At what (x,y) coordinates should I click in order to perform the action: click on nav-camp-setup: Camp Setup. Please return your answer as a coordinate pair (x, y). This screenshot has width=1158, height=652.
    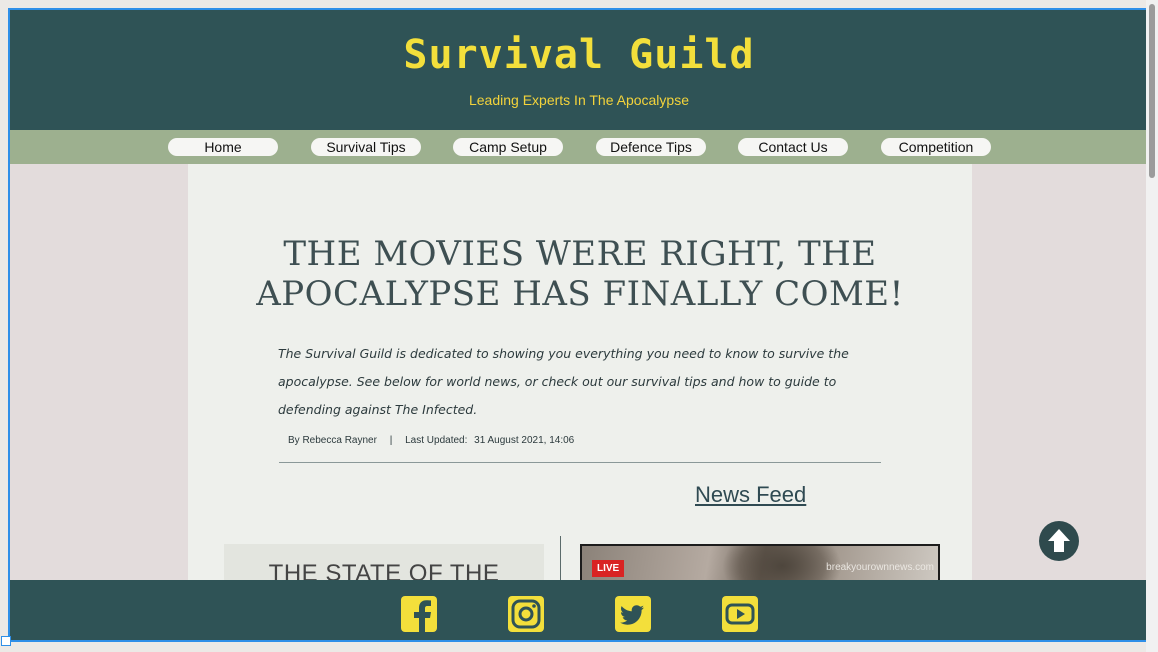
    Looking at the image, I should click on (508, 147).